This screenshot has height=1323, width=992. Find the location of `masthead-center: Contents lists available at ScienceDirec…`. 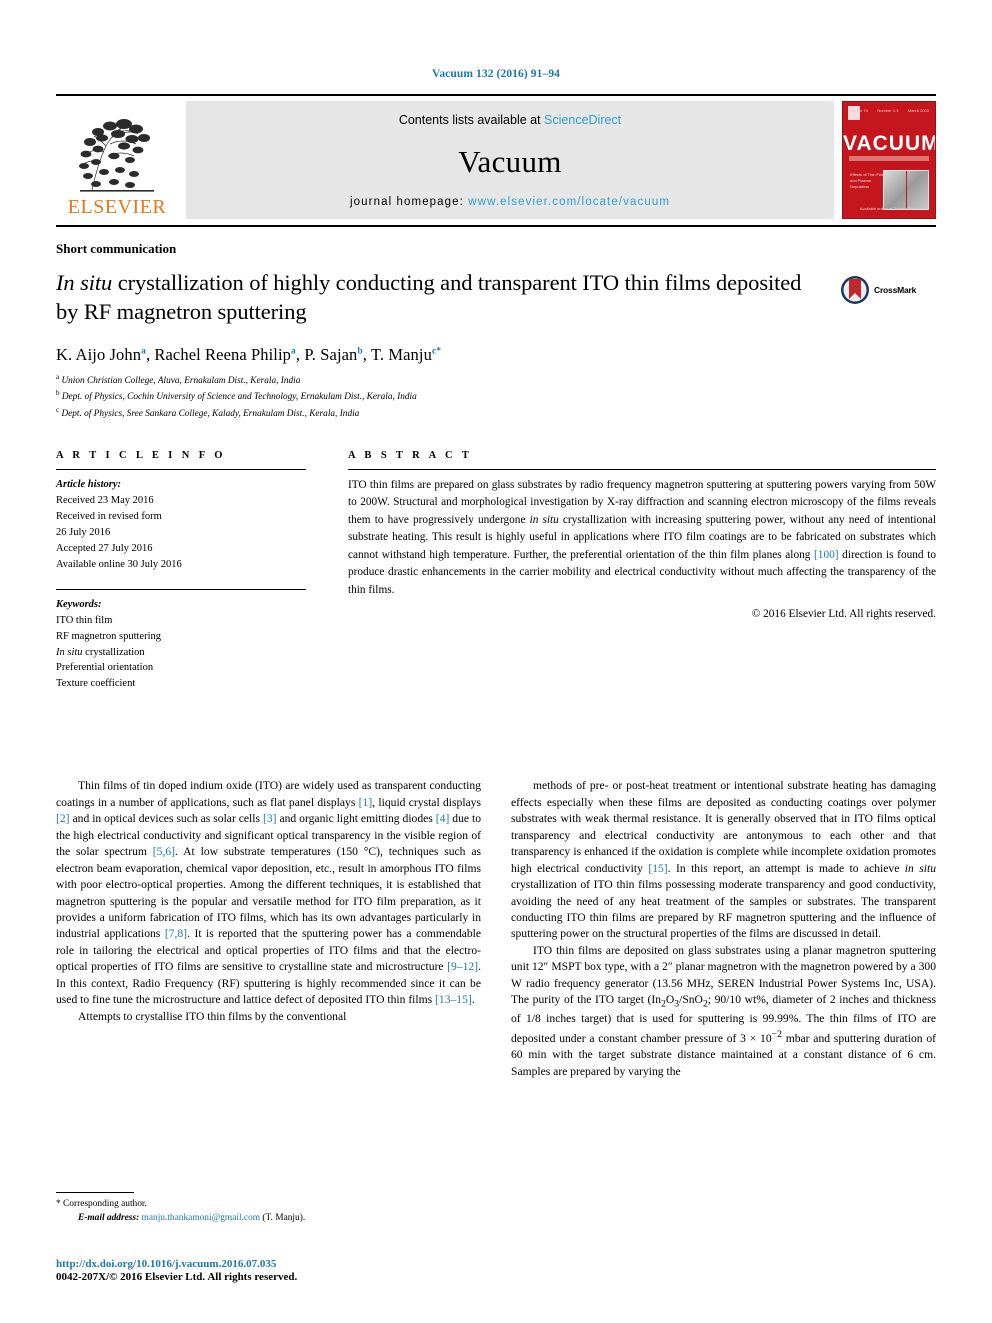

masthead-center: Contents lists available at ScienceDirec… is located at coordinates (510, 160).